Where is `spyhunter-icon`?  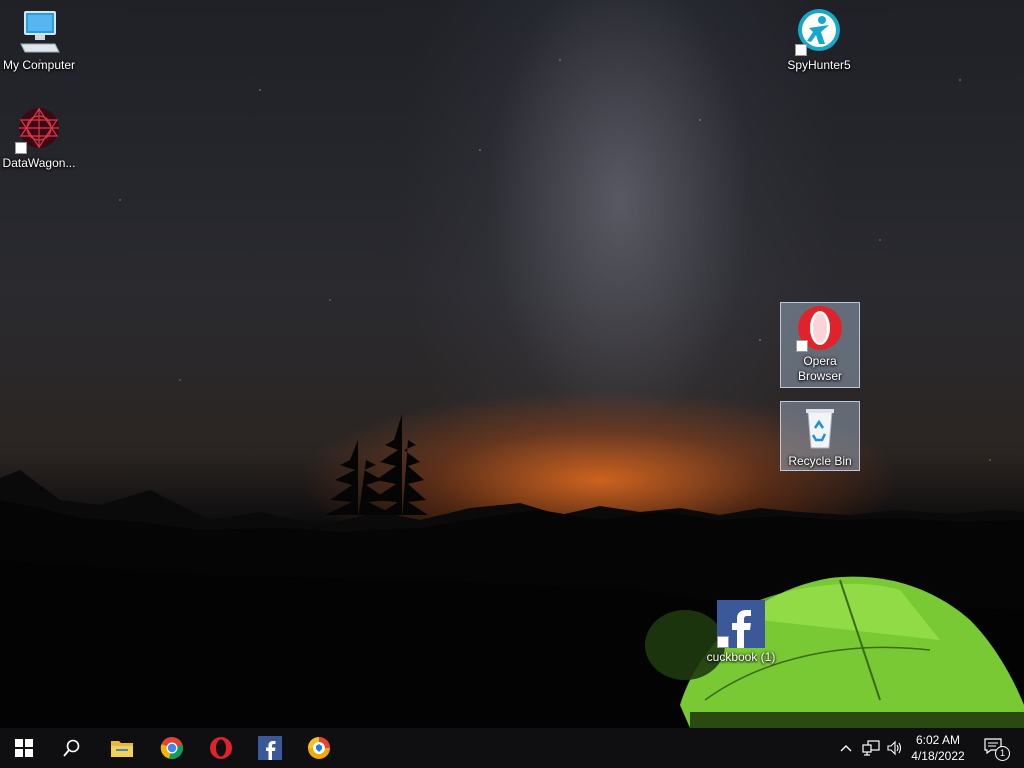
spyhunter-icon is located at coordinates (819, 32).